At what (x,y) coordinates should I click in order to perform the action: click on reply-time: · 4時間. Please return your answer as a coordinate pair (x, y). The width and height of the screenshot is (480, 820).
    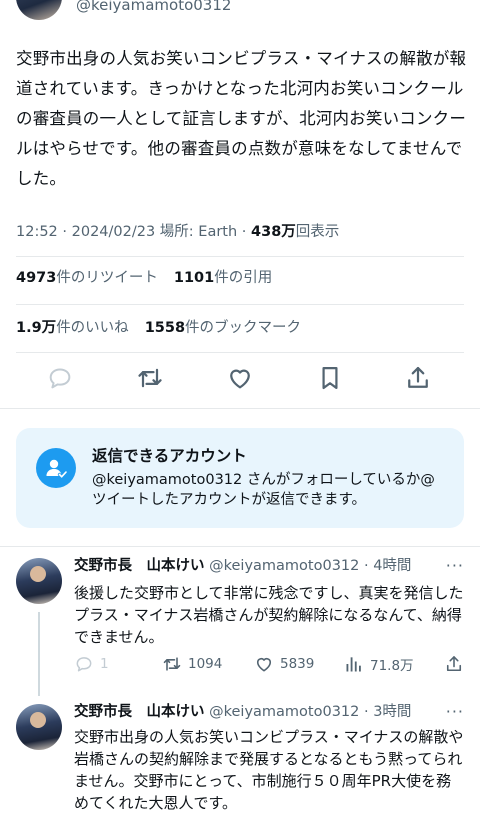
    Looking at the image, I should click on (387, 566).